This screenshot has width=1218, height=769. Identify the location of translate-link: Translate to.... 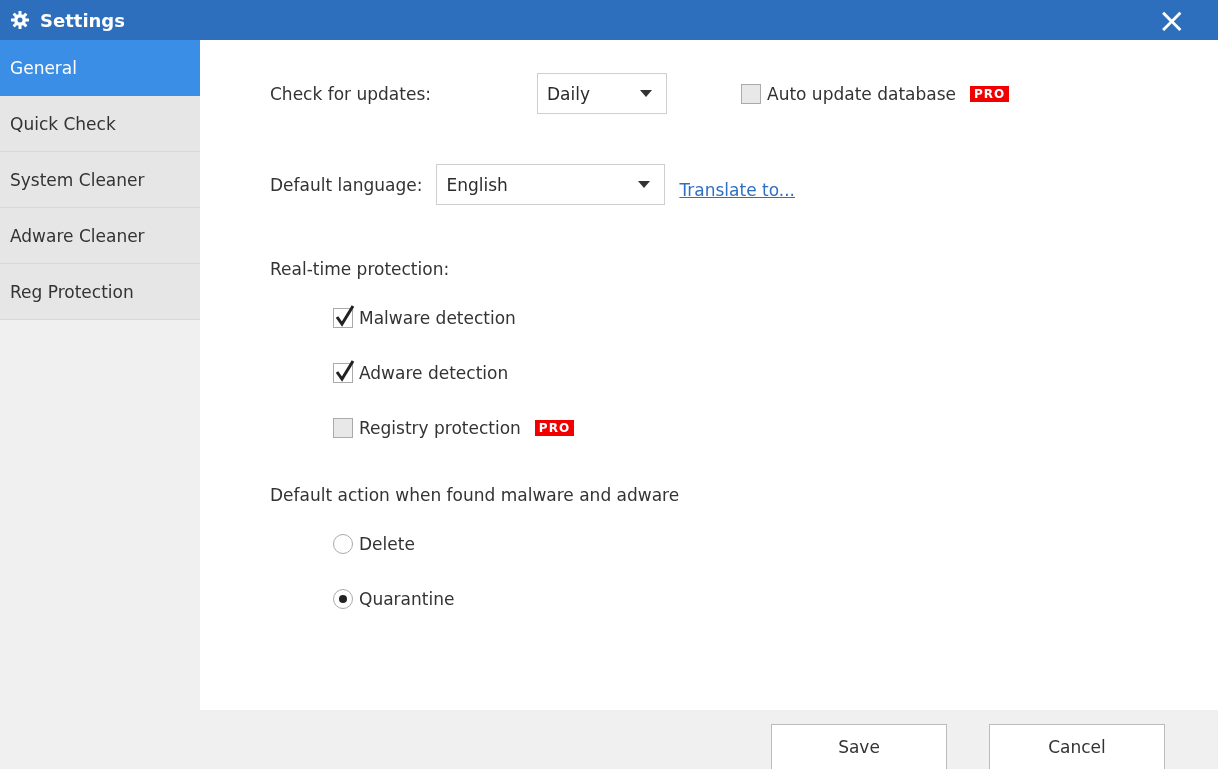
(737, 189).